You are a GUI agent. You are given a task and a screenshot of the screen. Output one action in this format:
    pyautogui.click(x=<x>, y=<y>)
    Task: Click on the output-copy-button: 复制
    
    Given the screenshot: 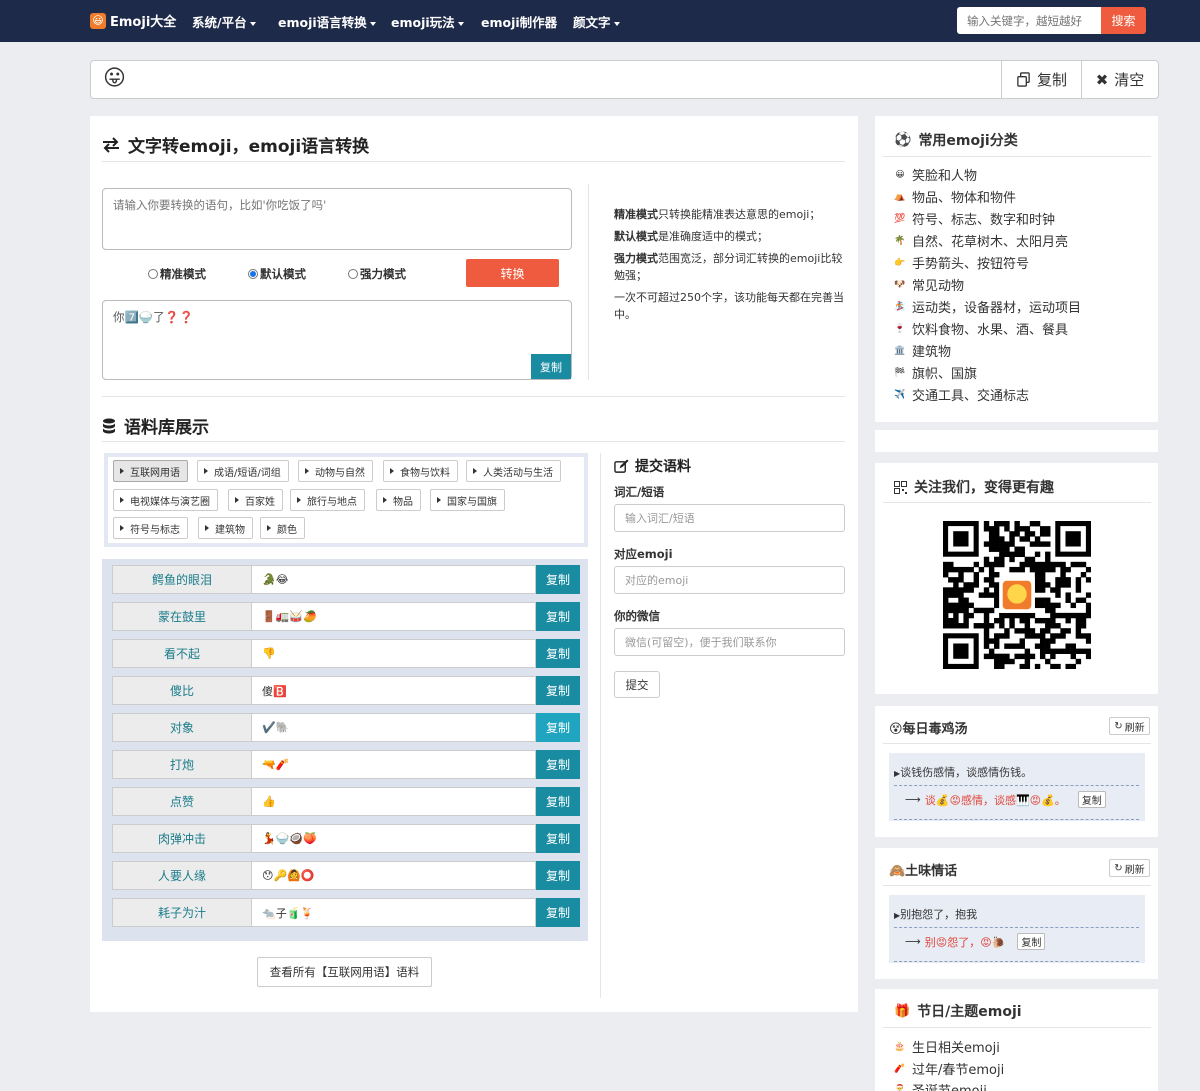 What is the action you would take?
    pyautogui.click(x=551, y=366)
    